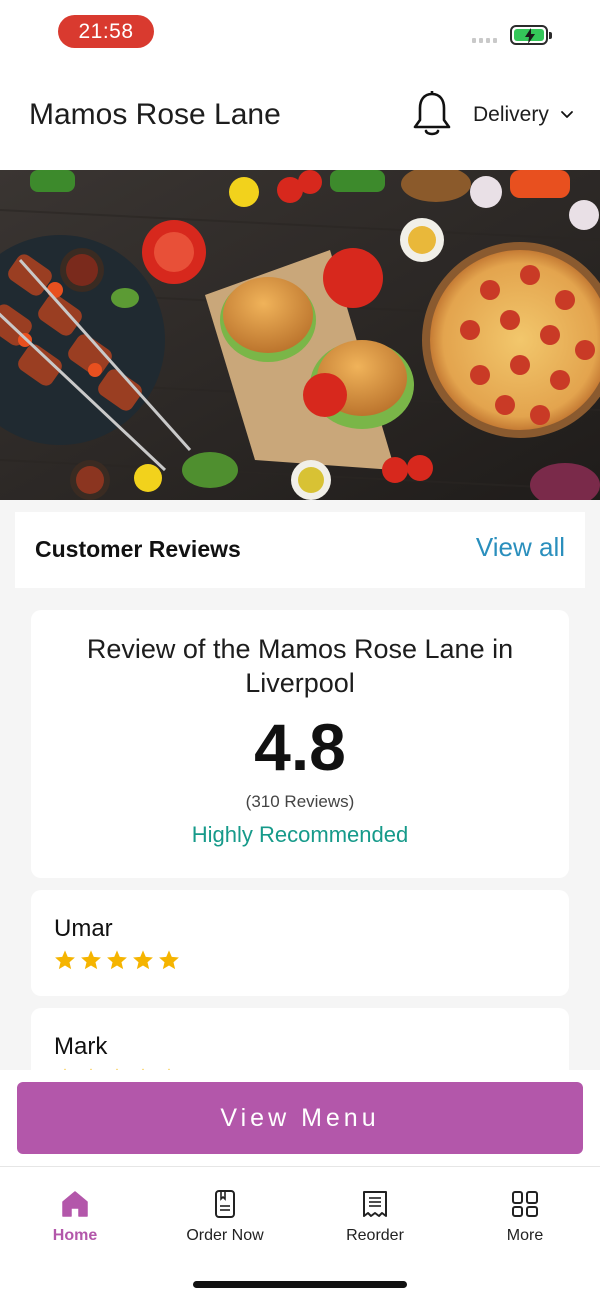 The height and width of the screenshot is (1298, 600). I want to click on reviewer-name: Umar, so click(83, 928).